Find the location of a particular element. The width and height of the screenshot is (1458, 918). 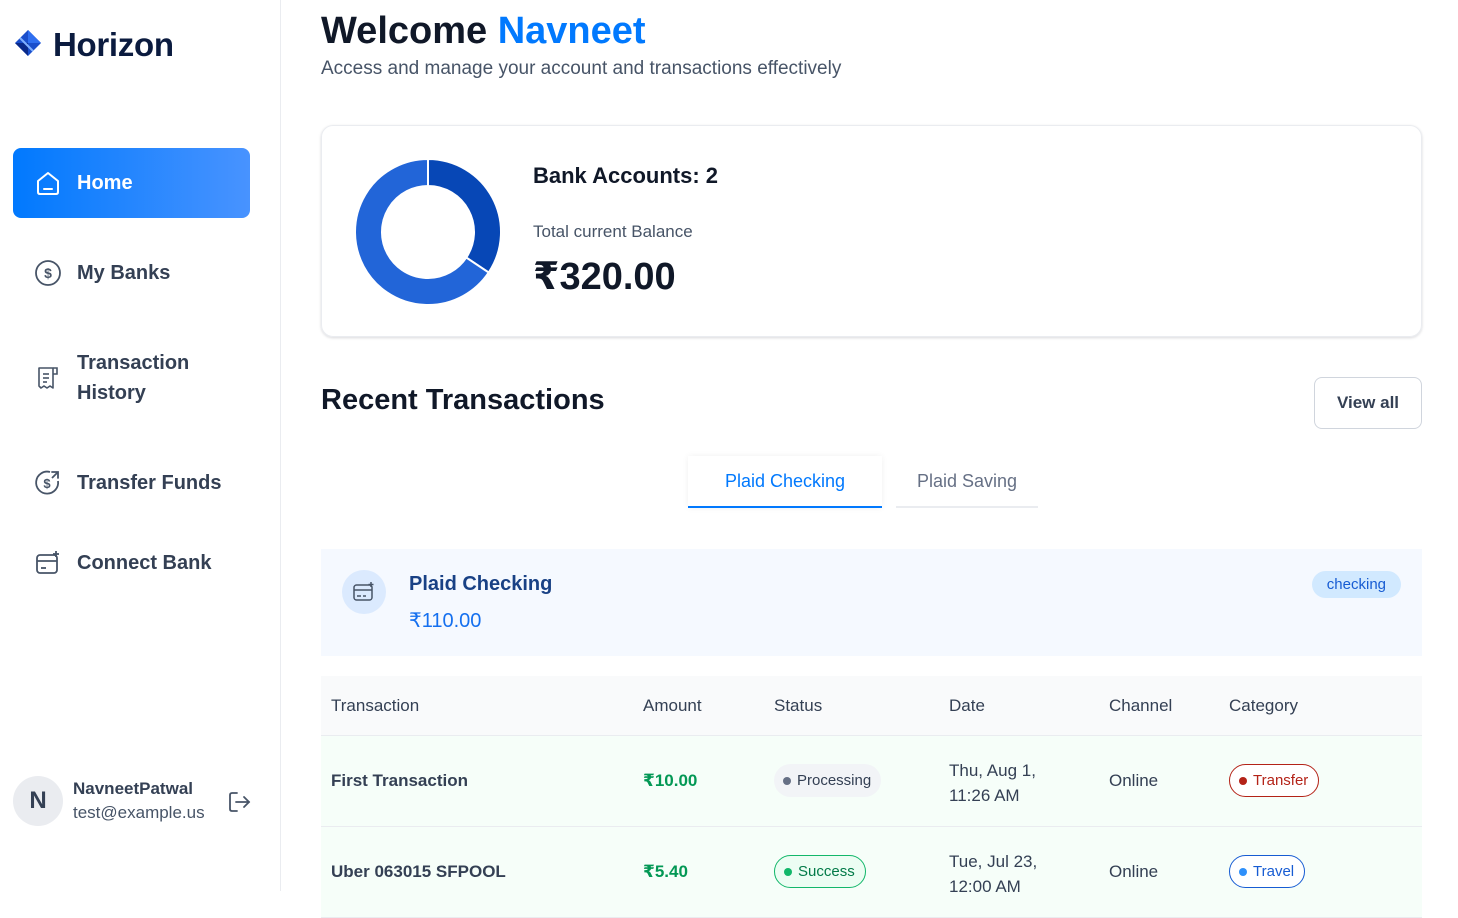

view-all-button: View all is located at coordinates (1368, 403).